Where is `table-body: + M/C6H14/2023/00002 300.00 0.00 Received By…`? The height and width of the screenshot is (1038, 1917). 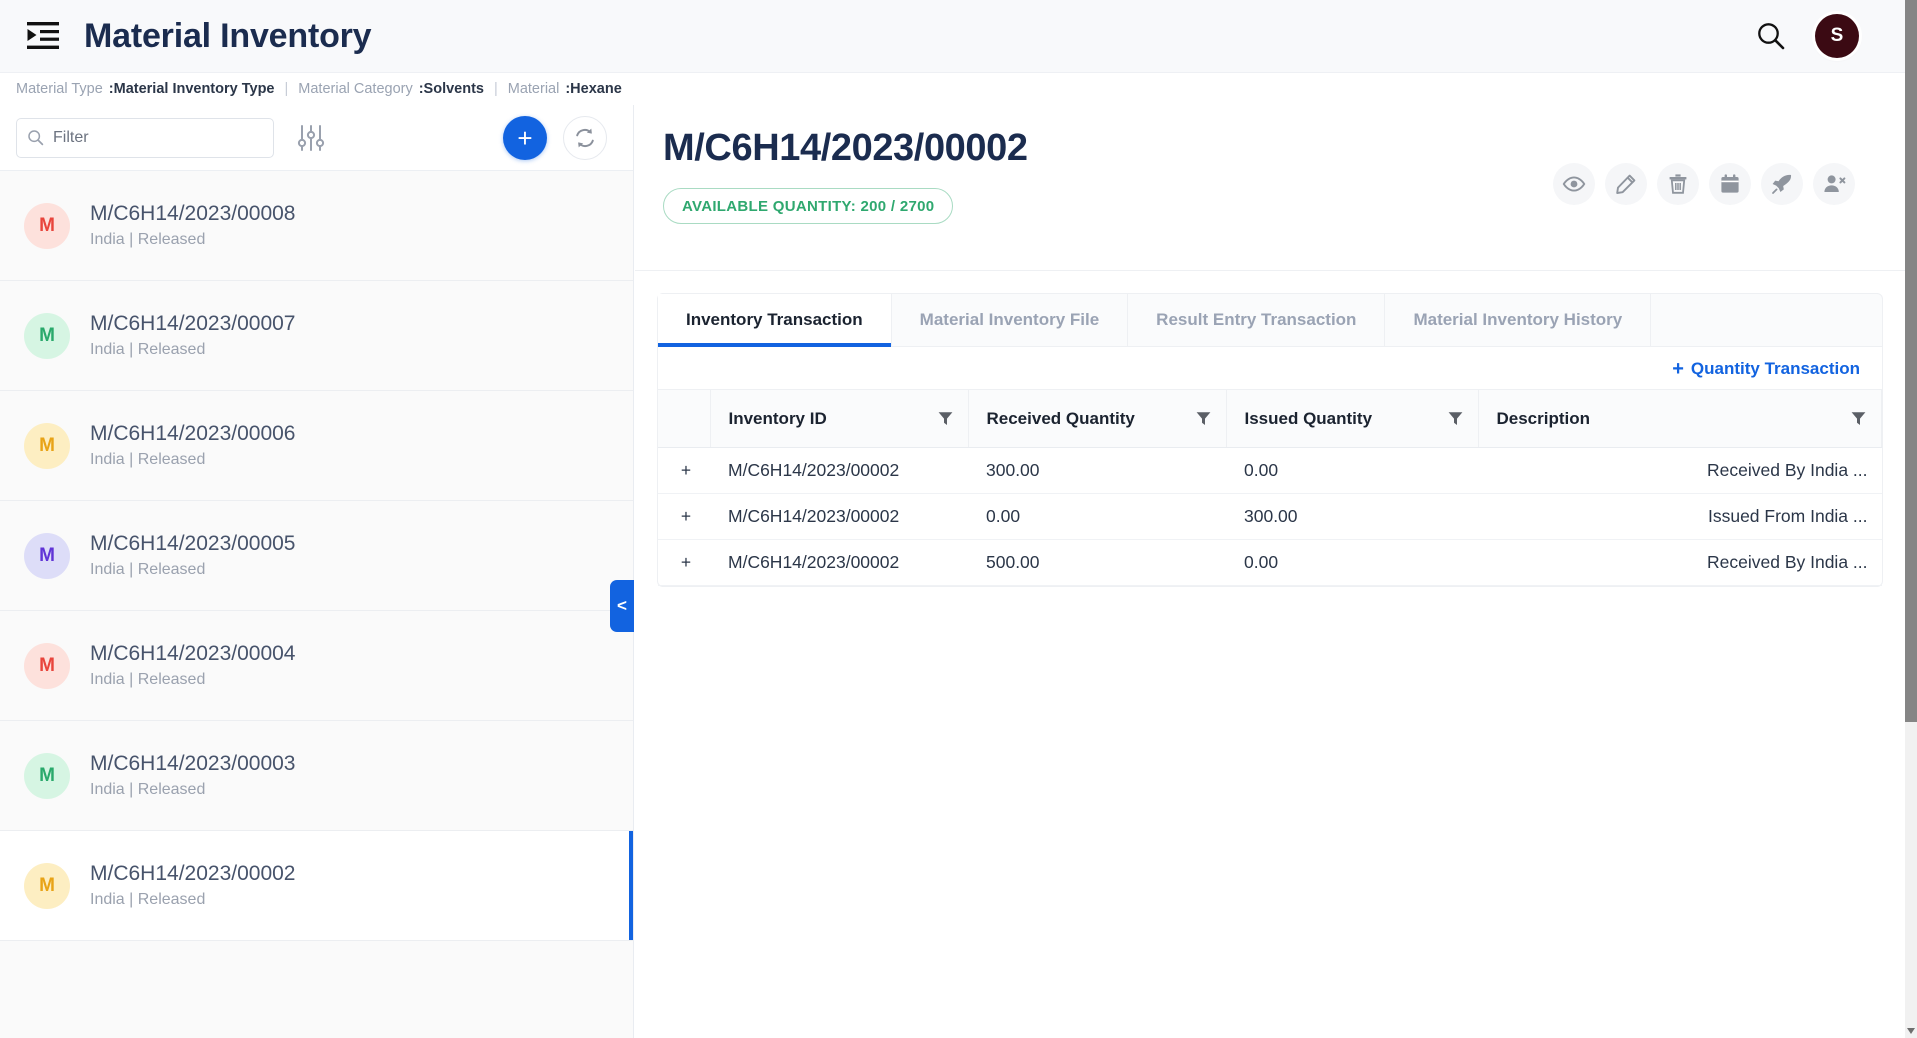
table-body: + M/C6H14/2023/00002 300.00 0.00 Received By… is located at coordinates (1270, 516).